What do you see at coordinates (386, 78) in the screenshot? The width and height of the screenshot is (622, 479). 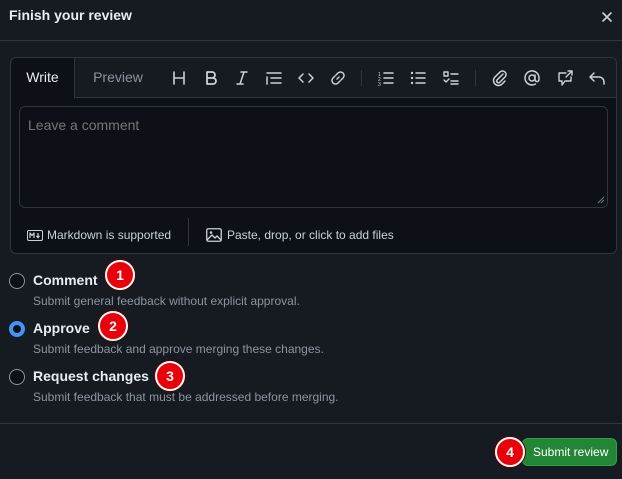 I see `ordered-list-icon: 123` at bounding box center [386, 78].